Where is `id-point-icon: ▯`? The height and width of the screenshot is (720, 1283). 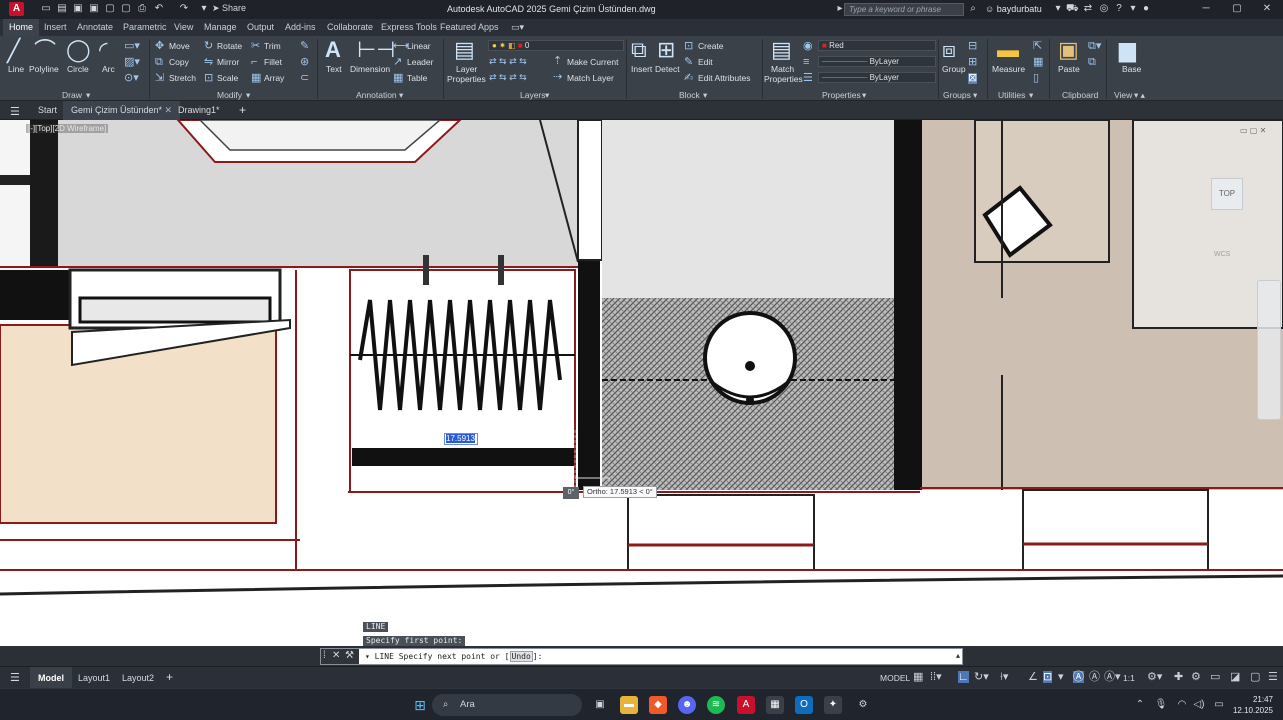
id-point-icon: ▯ is located at coordinates (1036, 78).